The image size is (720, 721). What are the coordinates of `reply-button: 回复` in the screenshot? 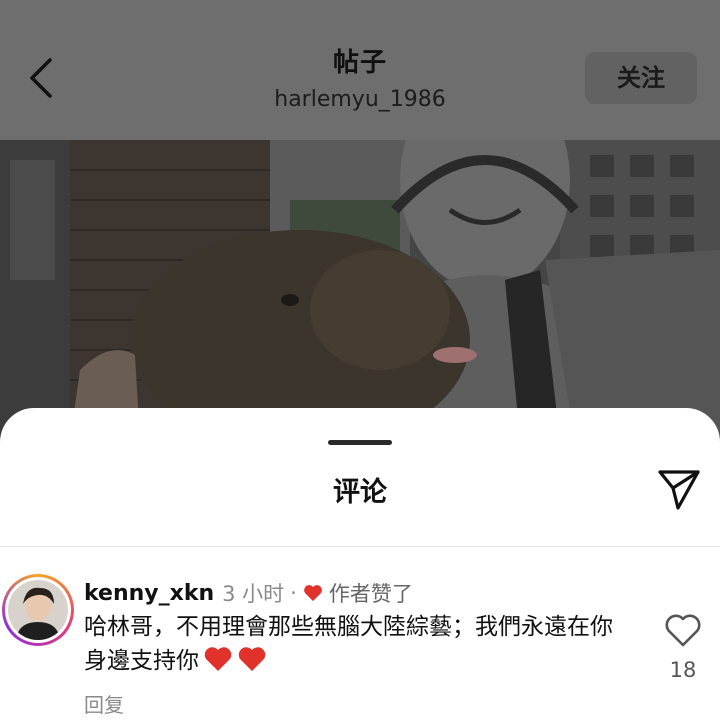 It's located at (104, 703).